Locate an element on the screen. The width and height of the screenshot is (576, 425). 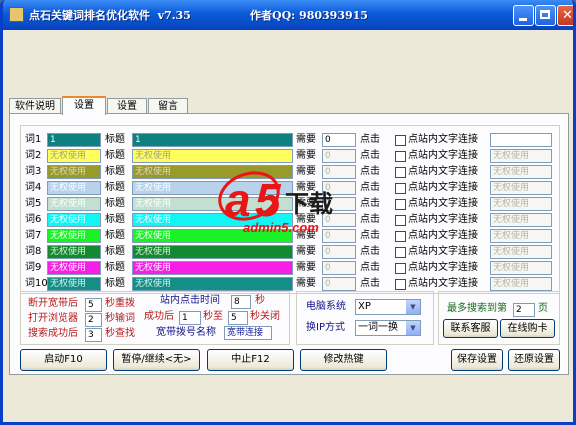
search-depth-input: 2 is located at coordinates (524, 310).